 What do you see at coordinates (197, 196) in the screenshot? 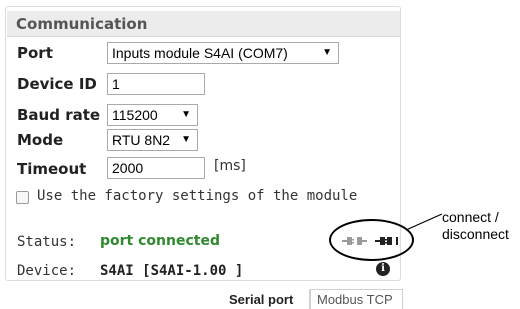
I see `factory-settings-label: Use the factory settings of the module` at bounding box center [197, 196].